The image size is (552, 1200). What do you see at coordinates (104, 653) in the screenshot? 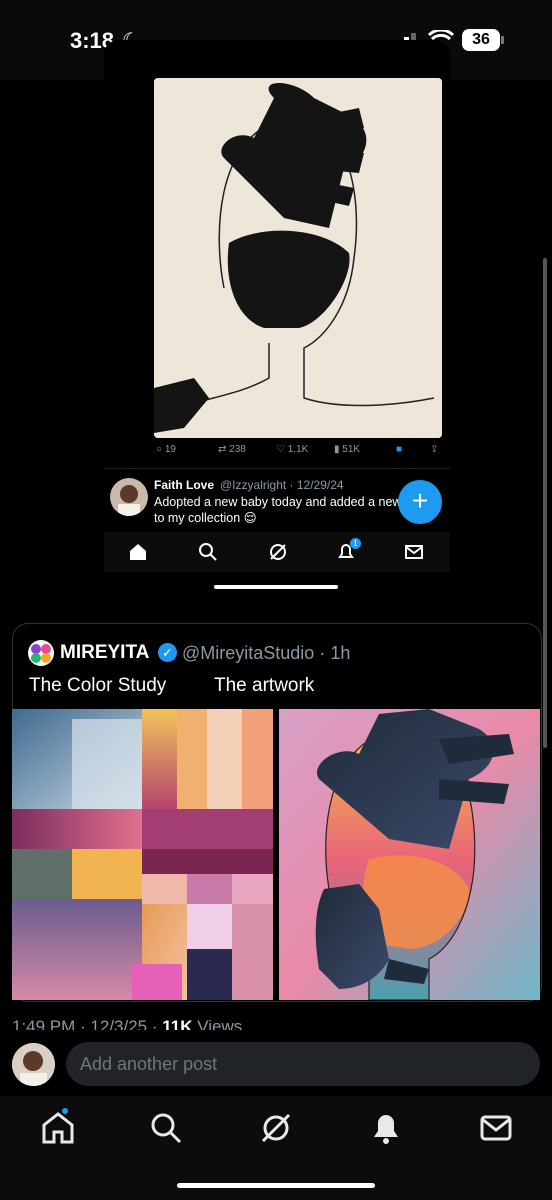
I see `quoted-author-name: MIREYITA` at bounding box center [104, 653].